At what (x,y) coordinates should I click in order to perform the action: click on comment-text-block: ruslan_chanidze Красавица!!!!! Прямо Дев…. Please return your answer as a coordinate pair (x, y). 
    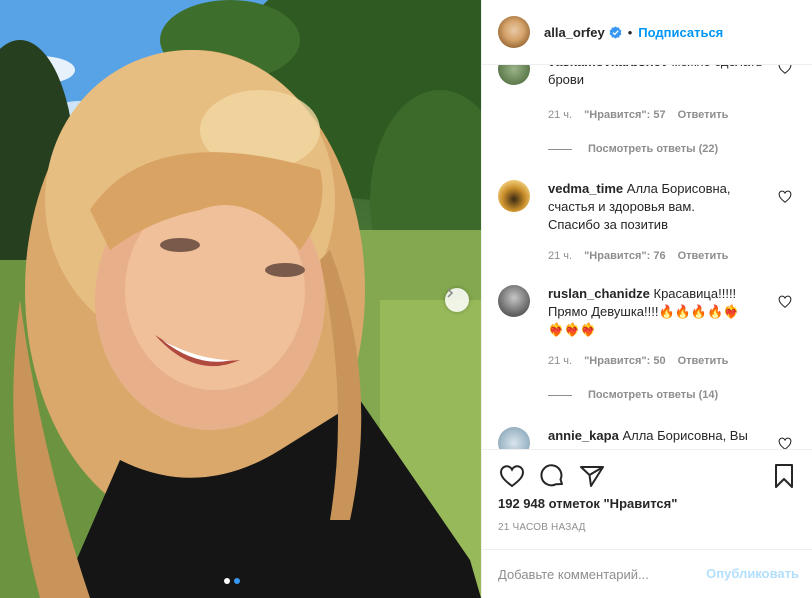
    Looking at the image, I should click on (658, 312).